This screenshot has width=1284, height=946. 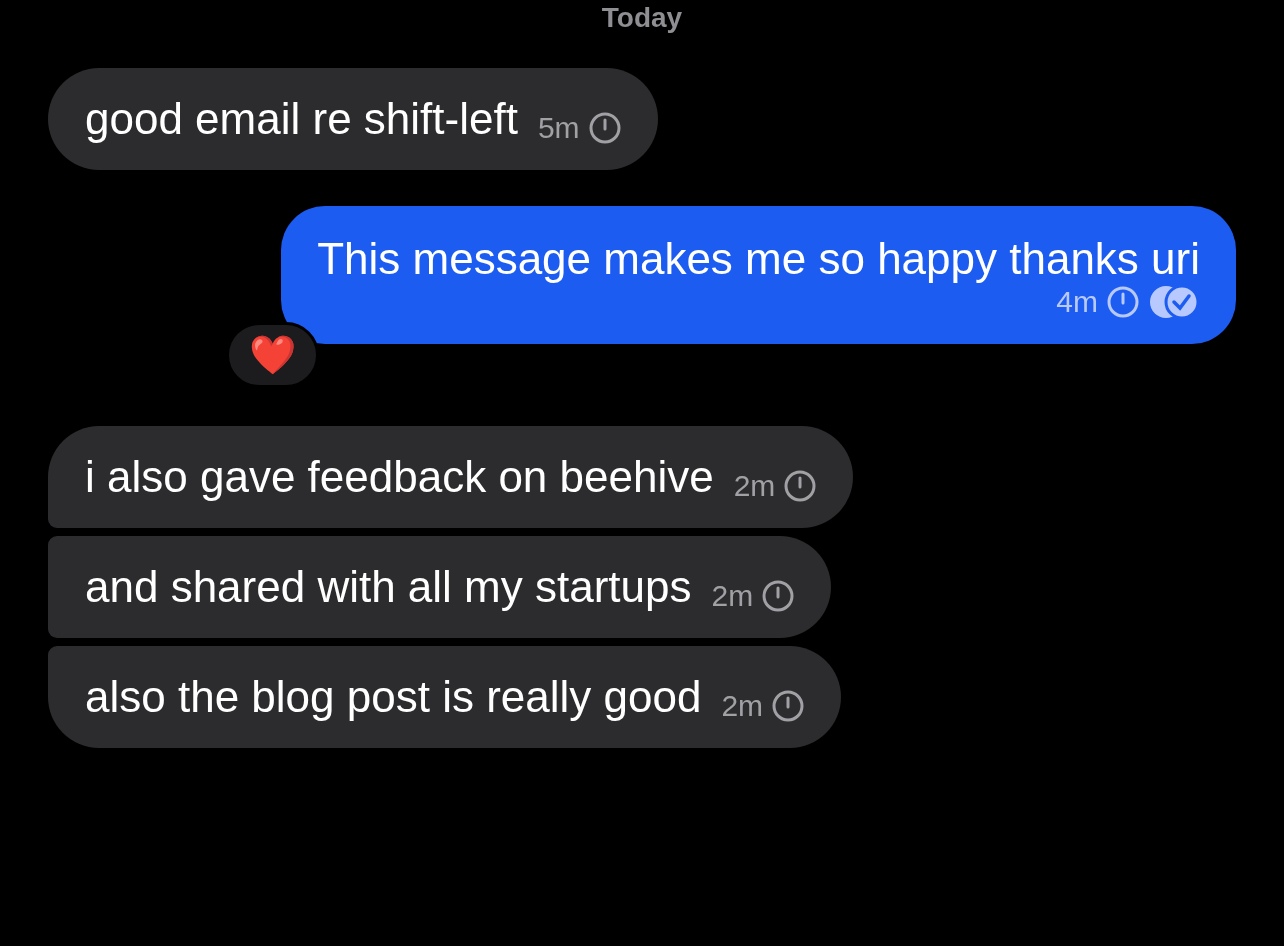 I want to click on incoming-message-bubble: good email re shift-left 5m, so click(x=353, y=119).